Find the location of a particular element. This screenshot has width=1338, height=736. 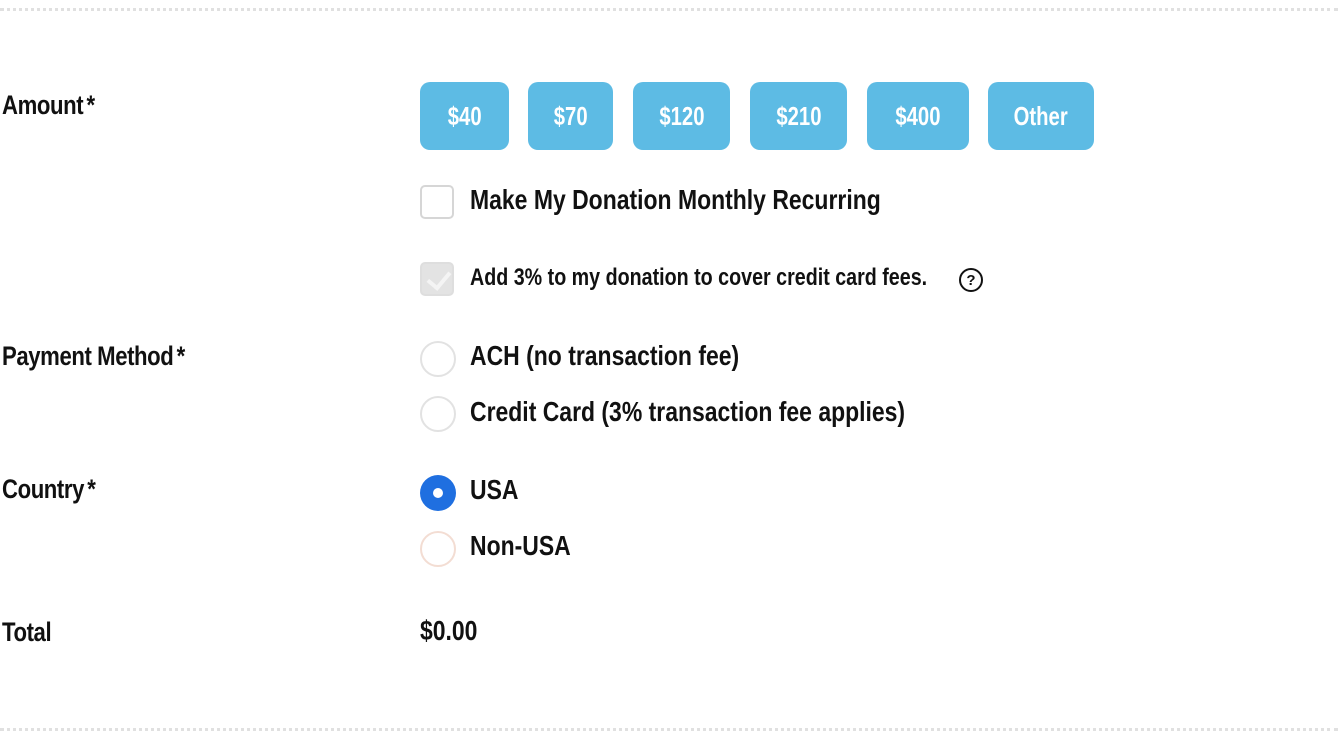

payment-credit-card-radio is located at coordinates (438, 414).